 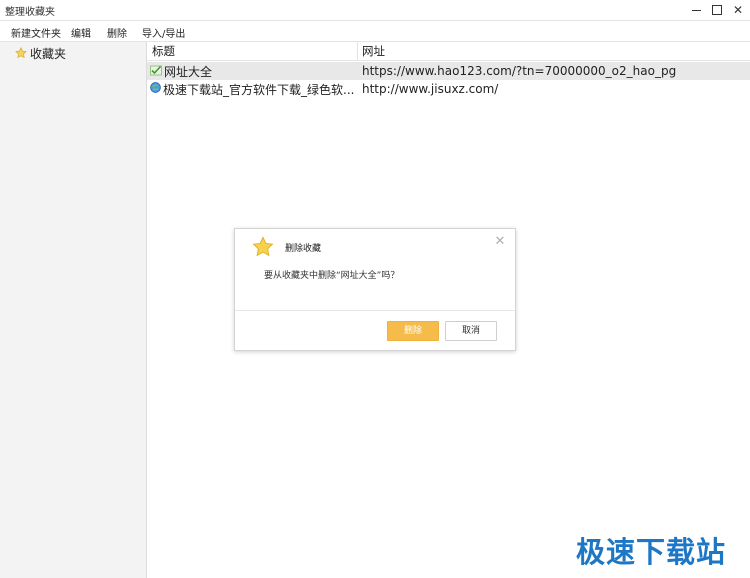 I want to click on menu-delete: 删除, so click(x=117, y=32).